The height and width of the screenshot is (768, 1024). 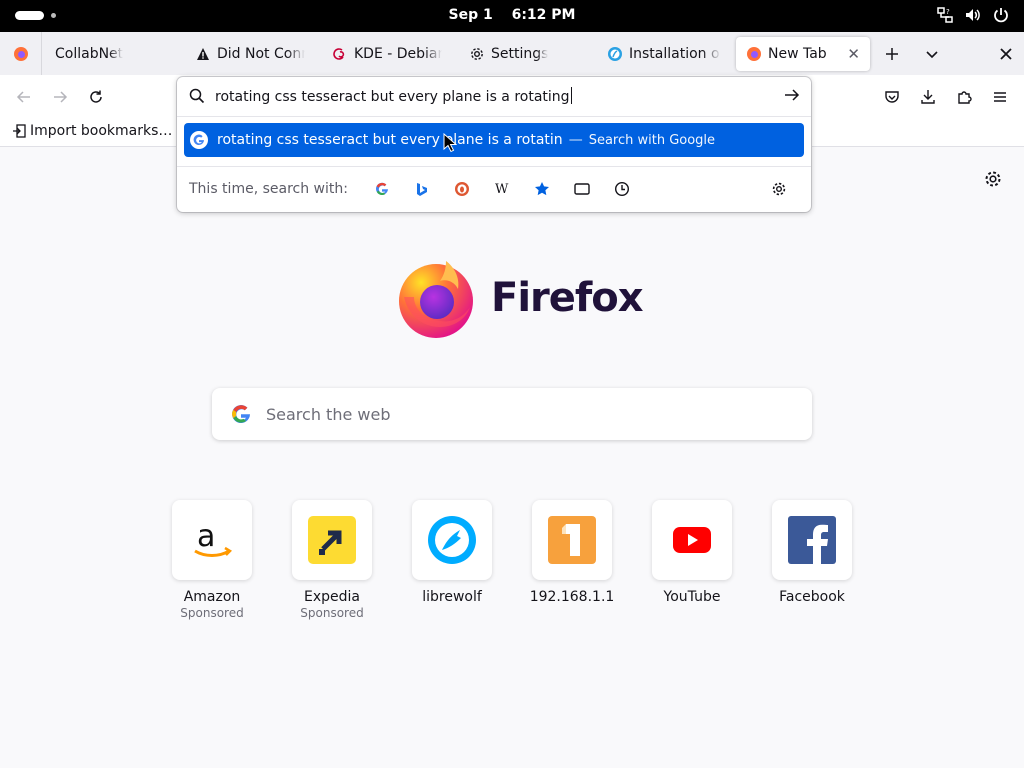 I want to click on globe-icon, so click(x=615, y=54).